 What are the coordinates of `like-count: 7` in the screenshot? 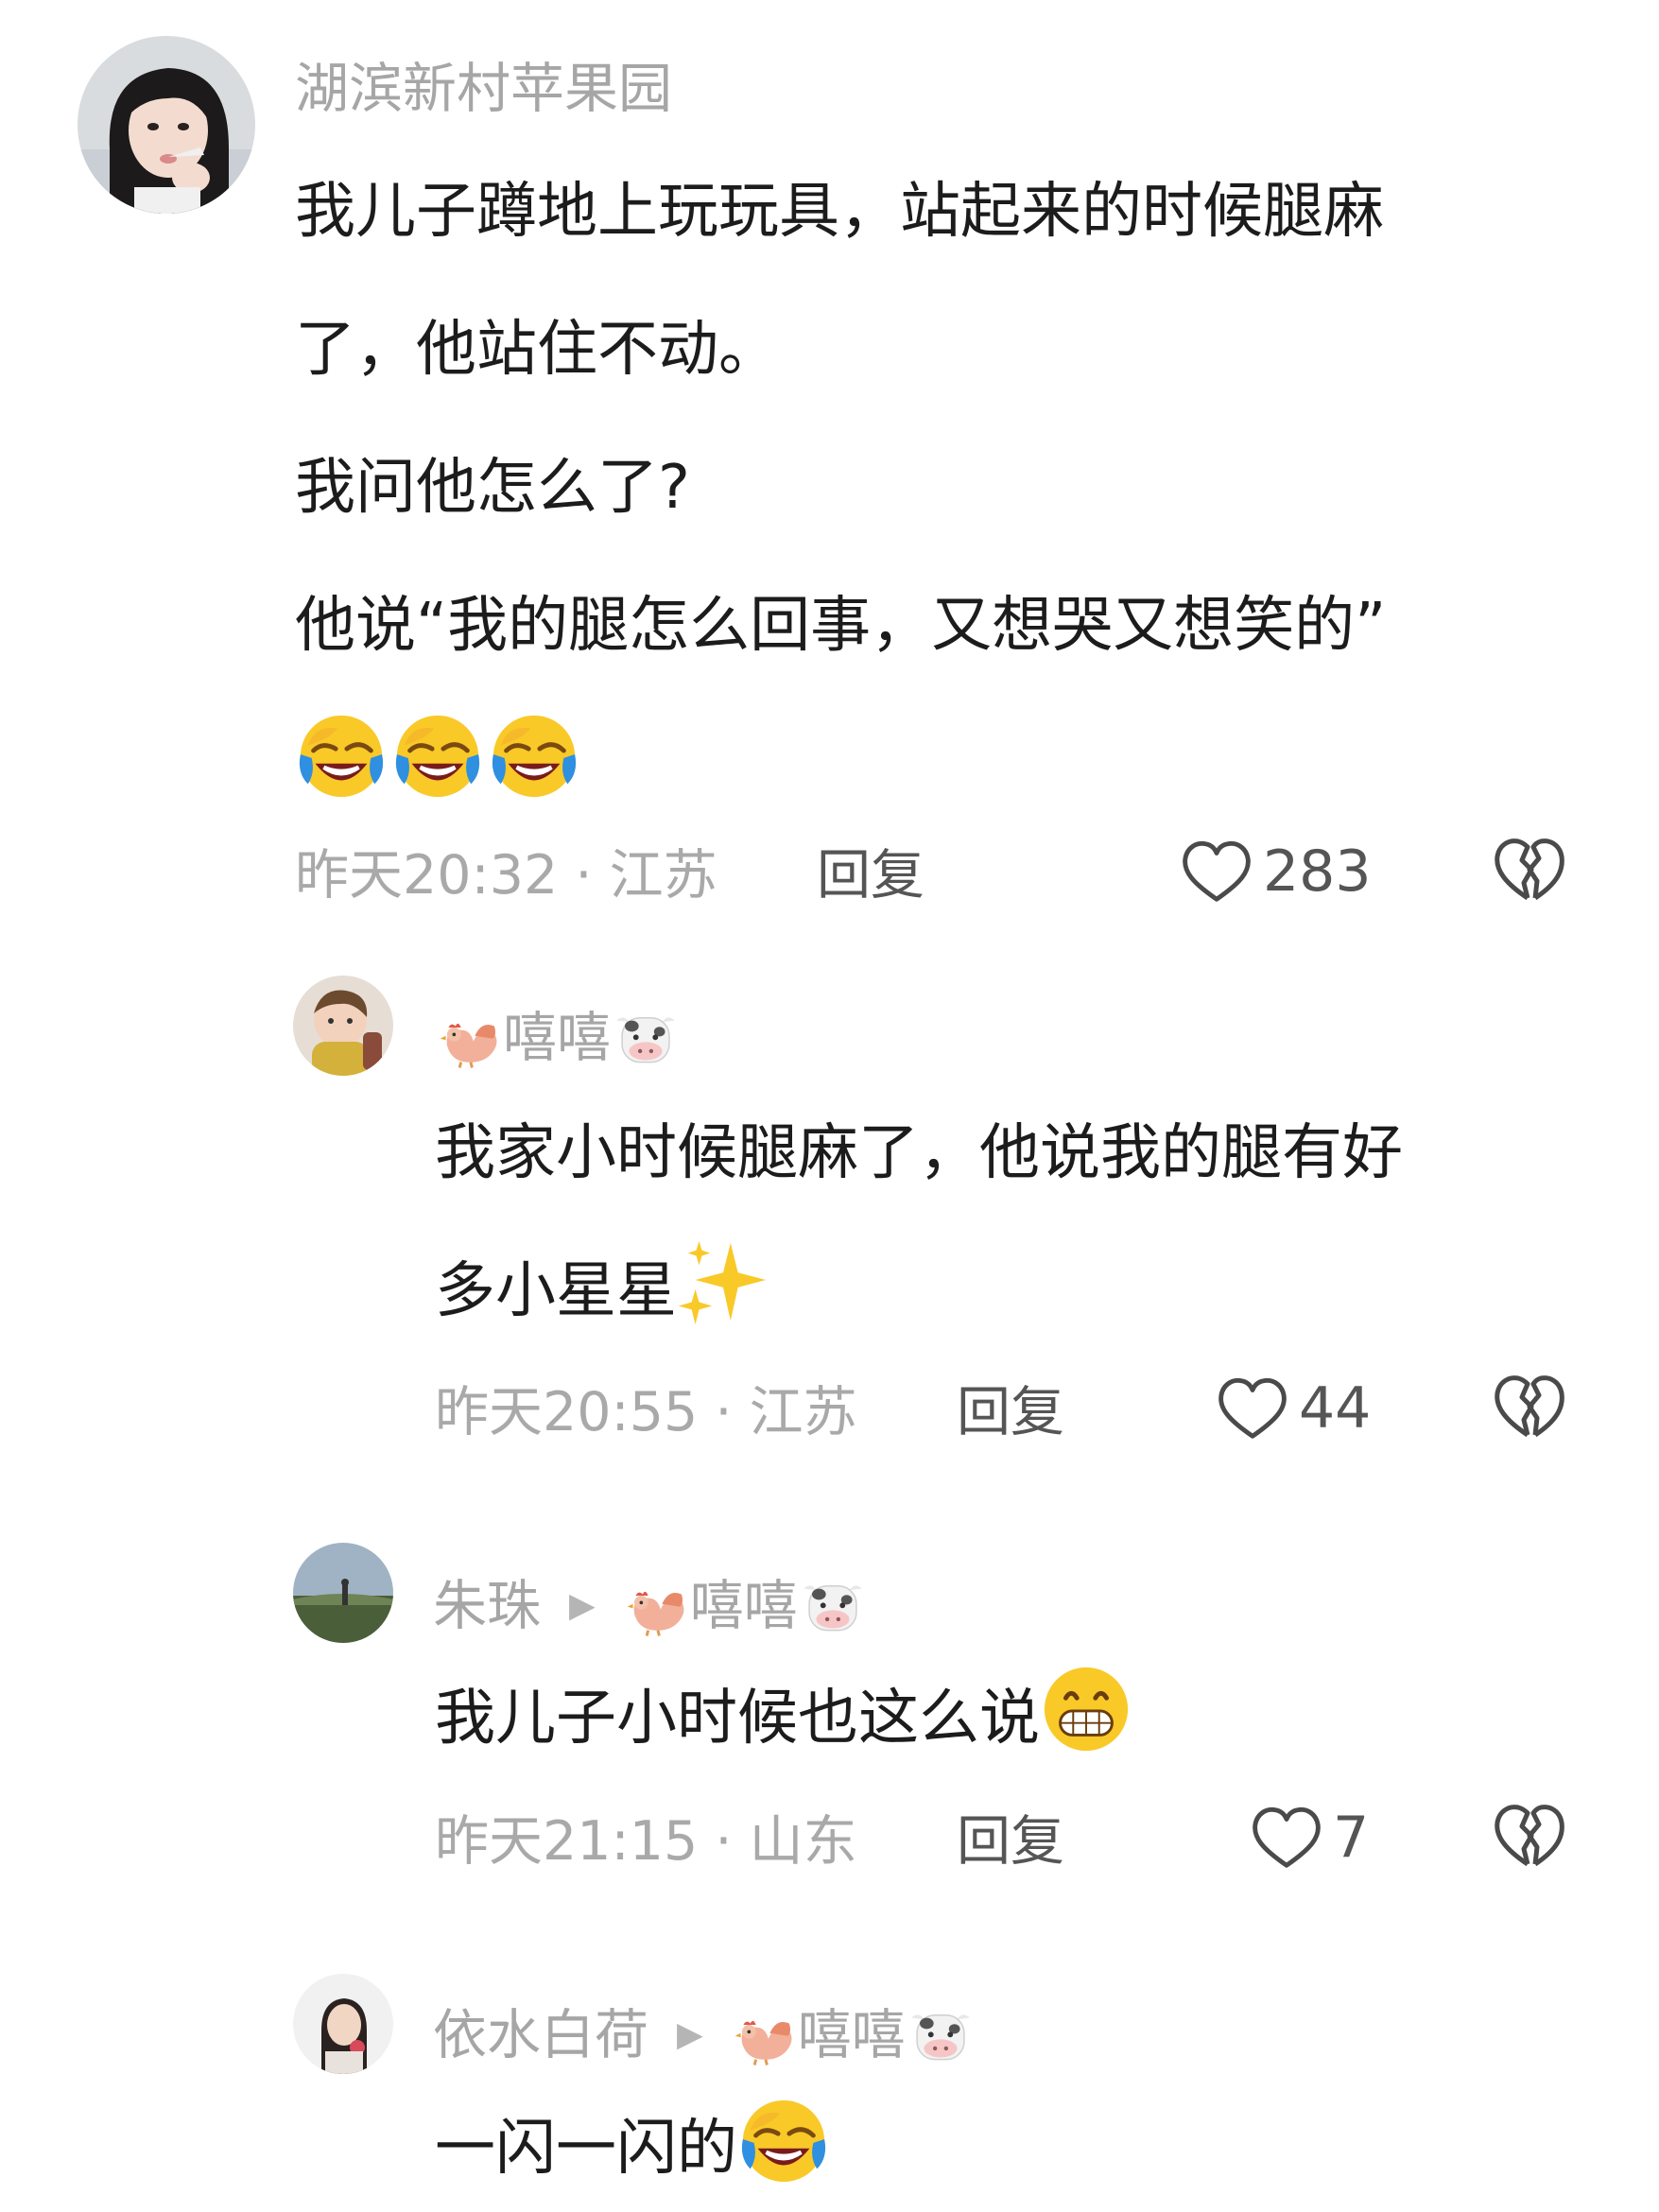 It's located at (1351, 1838).